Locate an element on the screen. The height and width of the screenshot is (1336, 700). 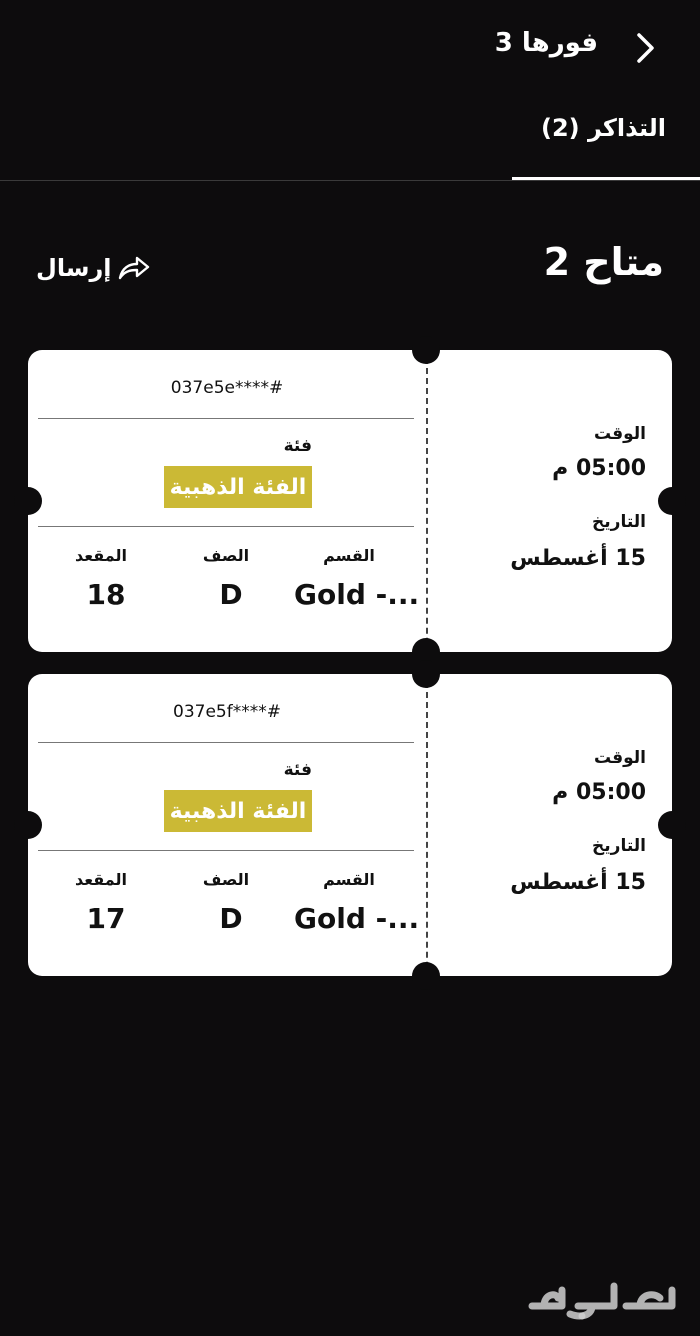
chevron-right-icon is located at coordinates (645, 48).